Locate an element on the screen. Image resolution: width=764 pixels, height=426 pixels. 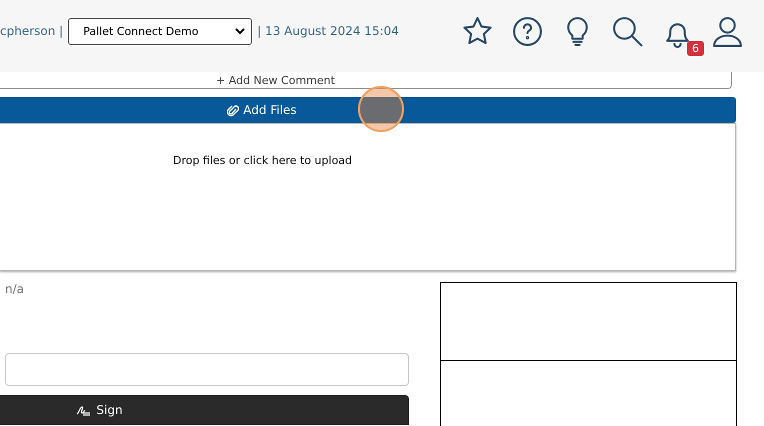
signature-icon is located at coordinates (84, 410).